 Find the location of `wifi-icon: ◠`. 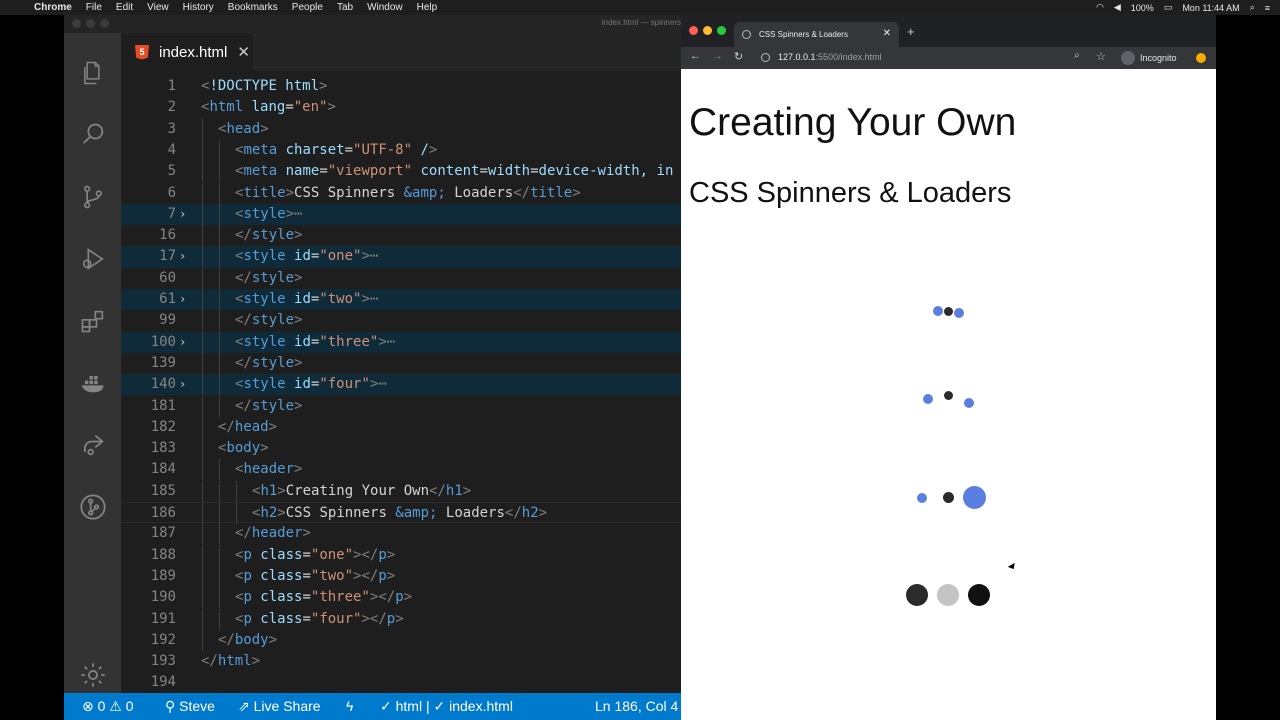

wifi-icon: ◠ is located at coordinates (1100, 7).